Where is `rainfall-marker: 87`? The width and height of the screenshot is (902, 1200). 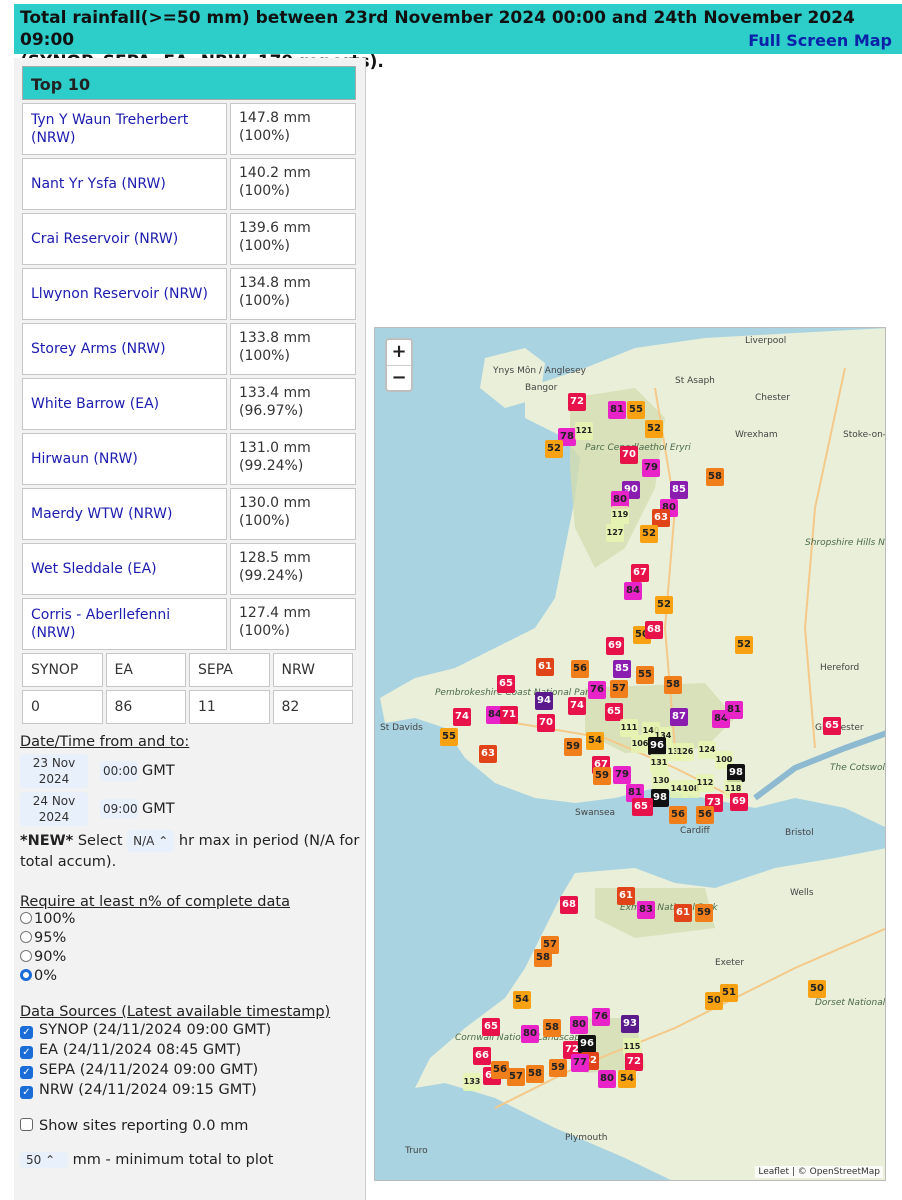 rainfall-marker: 87 is located at coordinates (679, 717).